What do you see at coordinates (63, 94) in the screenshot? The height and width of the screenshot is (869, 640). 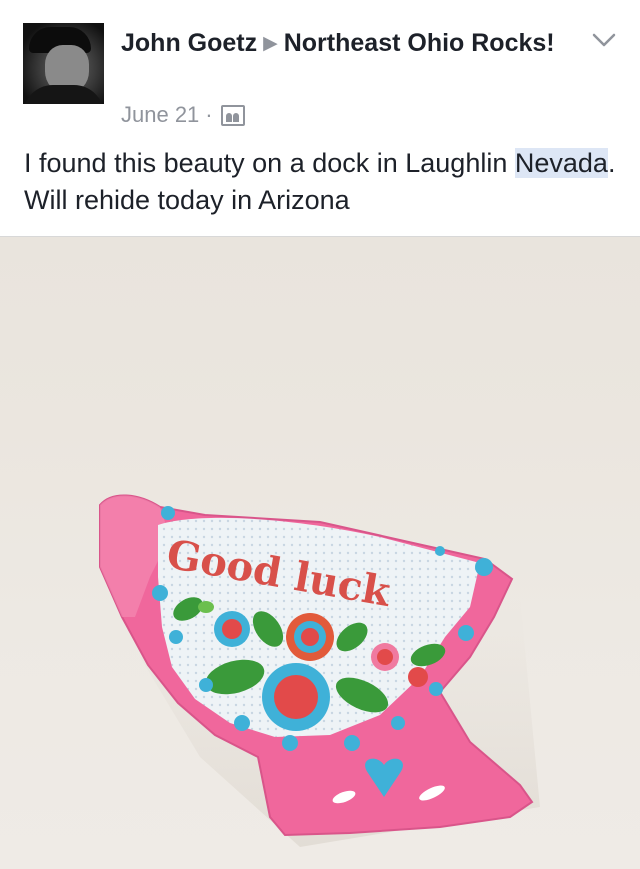 I see `avatar-shoulder` at bounding box center [63, 94].